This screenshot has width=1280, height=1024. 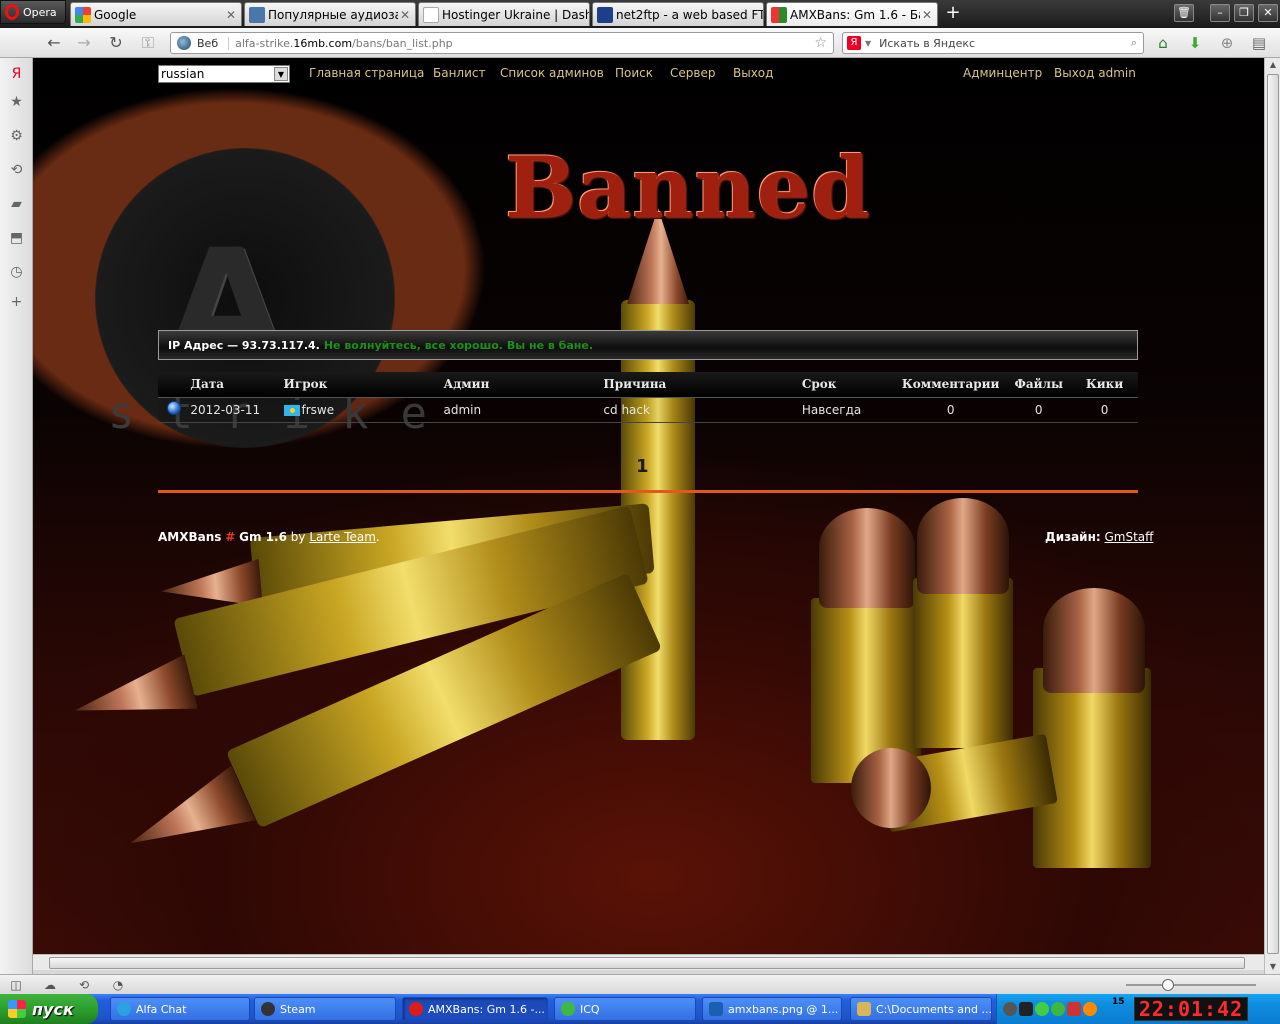 I want to click on country-flag-icon, so click(x=291, y=410).